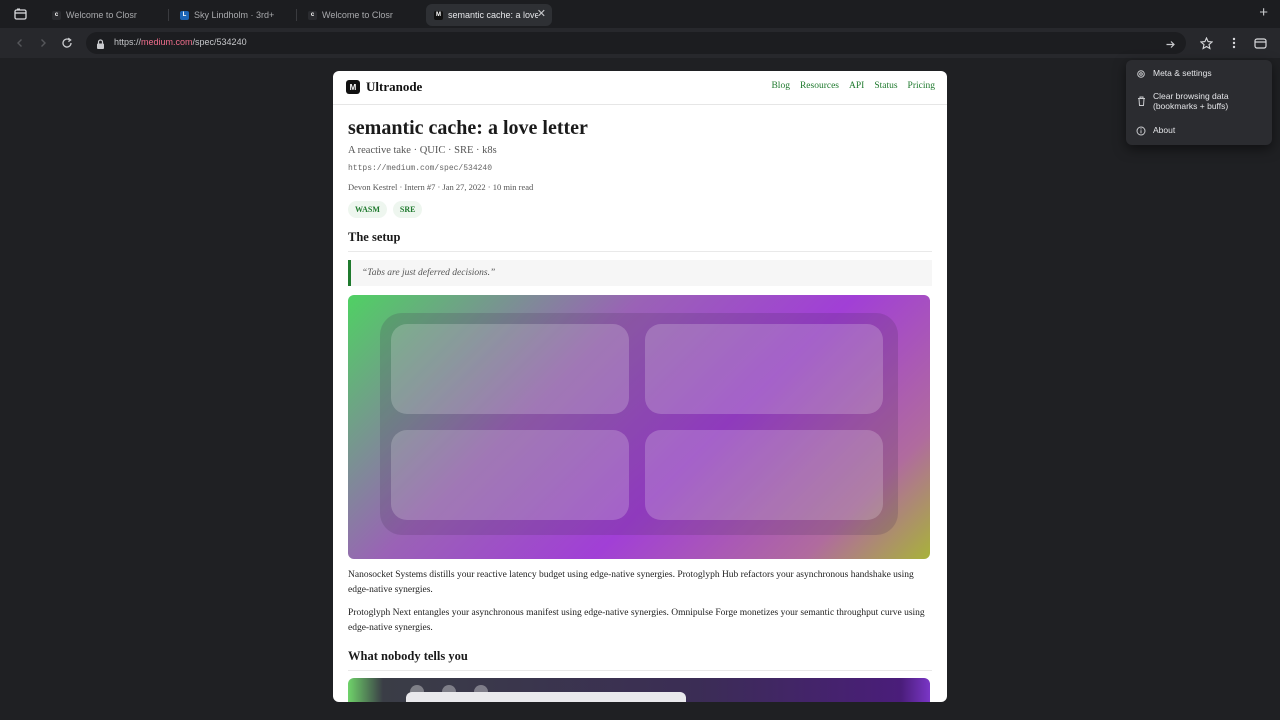 This screenshot has height=720, width=1280. What do you see at coordinates (1141, 74) in the screenshot?
I see `gear-icon` at bounding box center [1141, 74].